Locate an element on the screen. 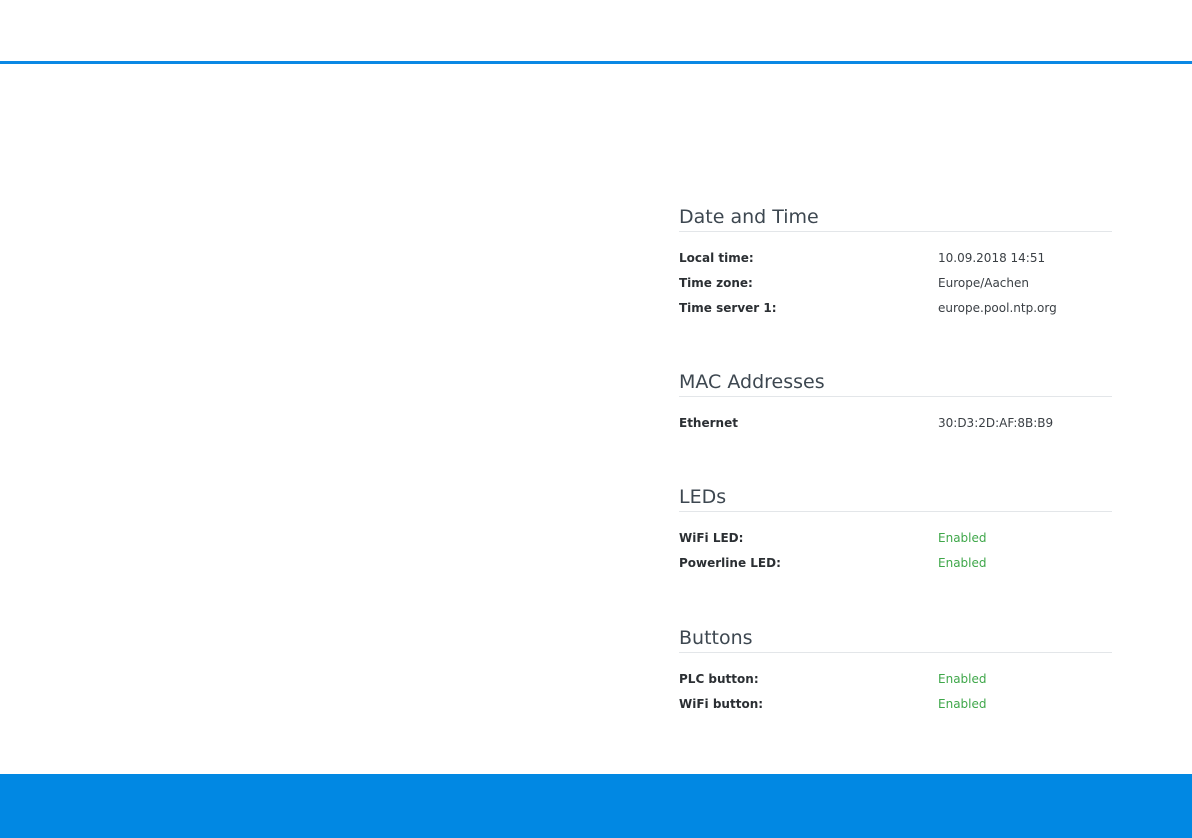 The image size is (1192, 838). wifi-button-status: Enabled is located at coordinates (962, 704).